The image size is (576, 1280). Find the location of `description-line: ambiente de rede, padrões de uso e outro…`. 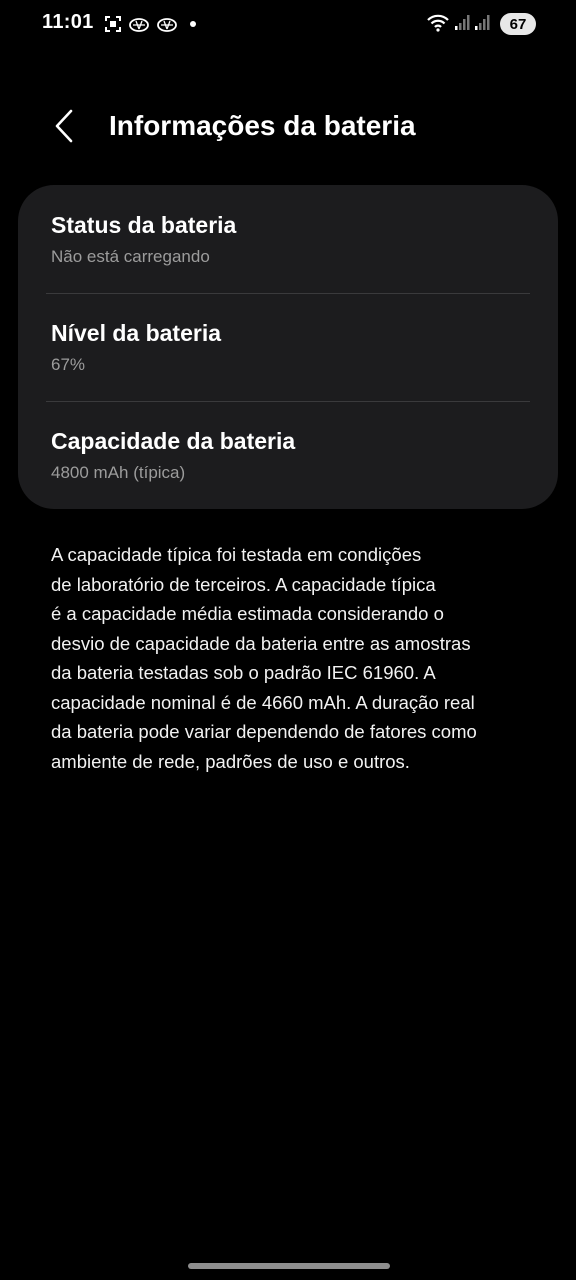

description-line: ambiente de rede, padrões de uso e outro… is located at coordinates (230, 761).